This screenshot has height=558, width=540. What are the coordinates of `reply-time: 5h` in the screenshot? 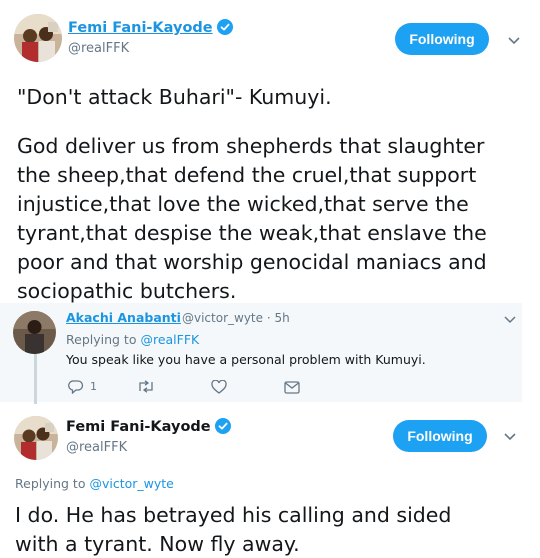 It's located at (282, 318).